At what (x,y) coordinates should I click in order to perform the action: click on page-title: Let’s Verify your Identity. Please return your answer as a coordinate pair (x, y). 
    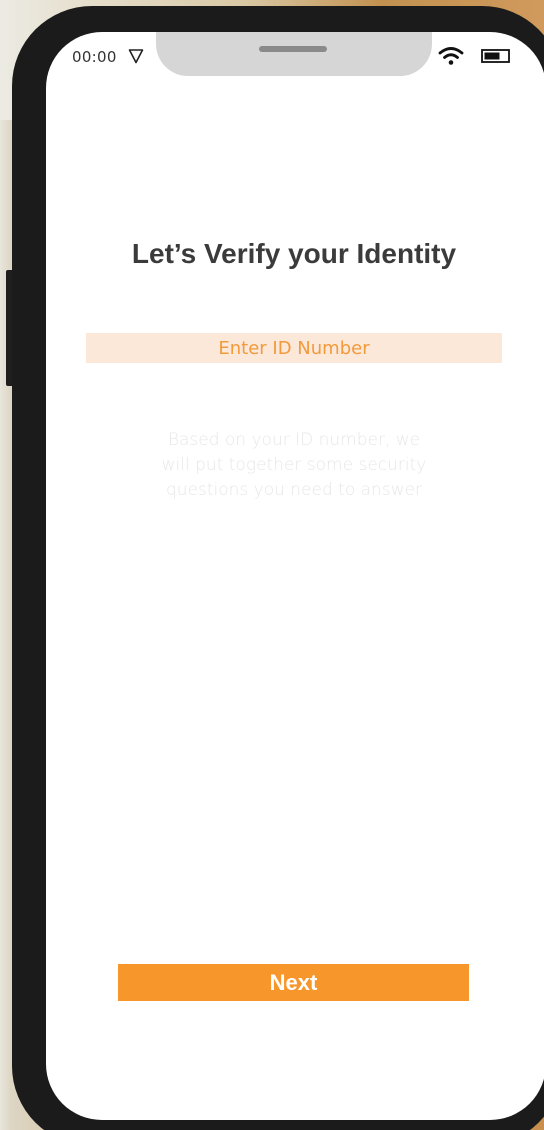
    Looking at the image, I should click on (294, 253).